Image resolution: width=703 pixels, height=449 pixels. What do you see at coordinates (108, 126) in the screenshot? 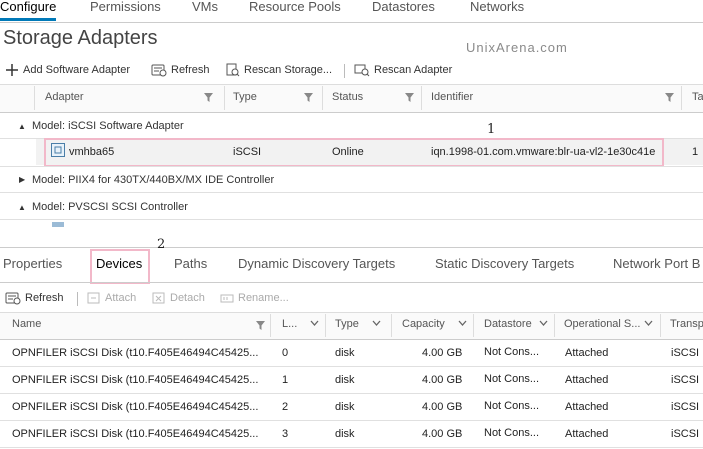
I see `group-iscsi-software-adapter: Model: iSCSI Software Adapter` at bounding box center [108, 126].